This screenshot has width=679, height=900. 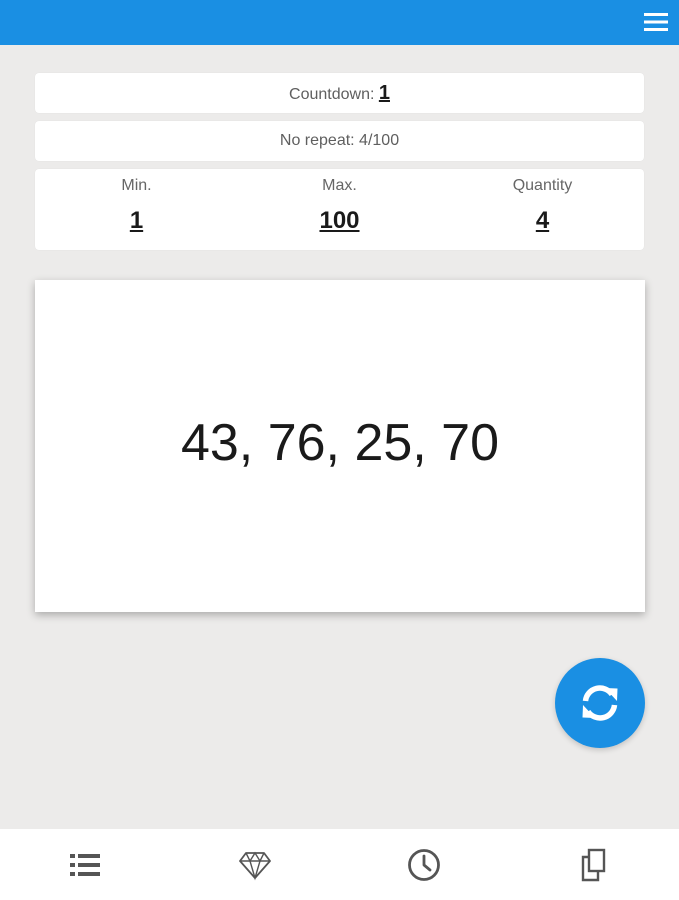 I want to click on quantity-column: Quantity 4, so click(x=542, y=209).